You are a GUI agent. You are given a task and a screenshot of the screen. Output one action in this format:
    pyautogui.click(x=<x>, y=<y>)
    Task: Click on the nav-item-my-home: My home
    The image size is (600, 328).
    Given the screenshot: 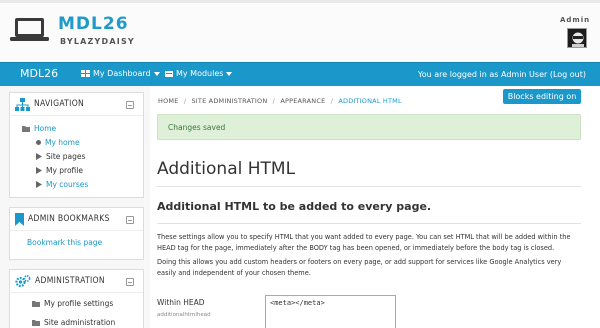 What is the action you would take?
    pyautogui.click(x=58, y=142)
    